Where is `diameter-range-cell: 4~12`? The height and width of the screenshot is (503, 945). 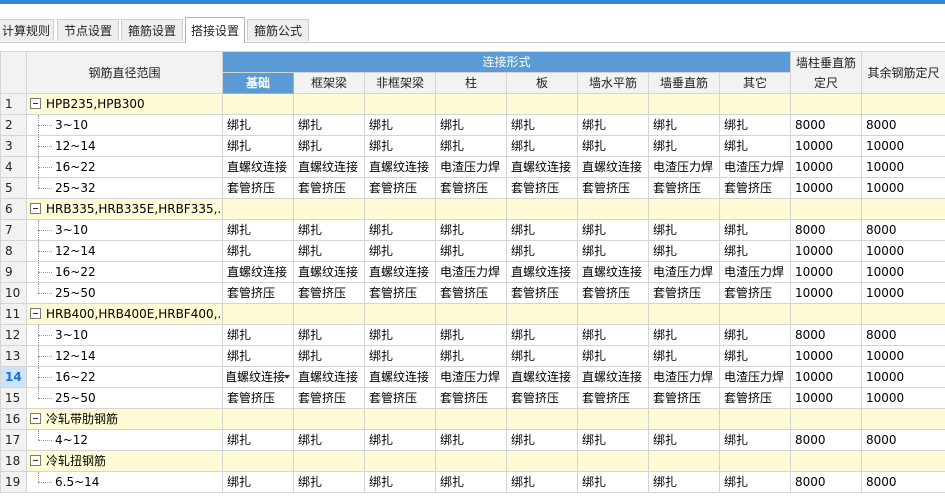 diameter-range-cell: 4~12 is located at coordinates (124, 440).